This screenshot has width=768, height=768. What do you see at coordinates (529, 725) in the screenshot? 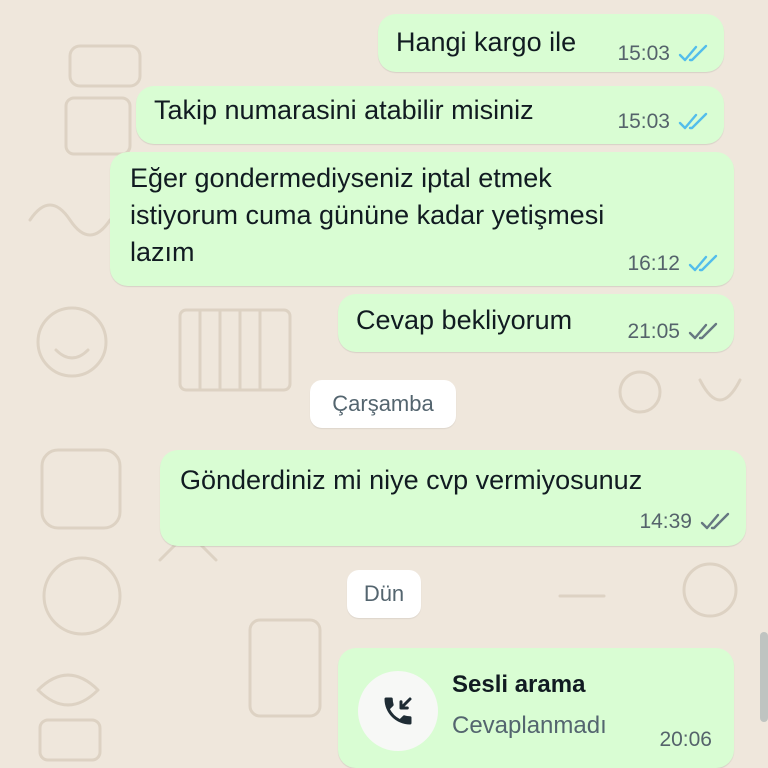
I see `call-status: Cevaplanmadı` at bounding box center [529, 725].